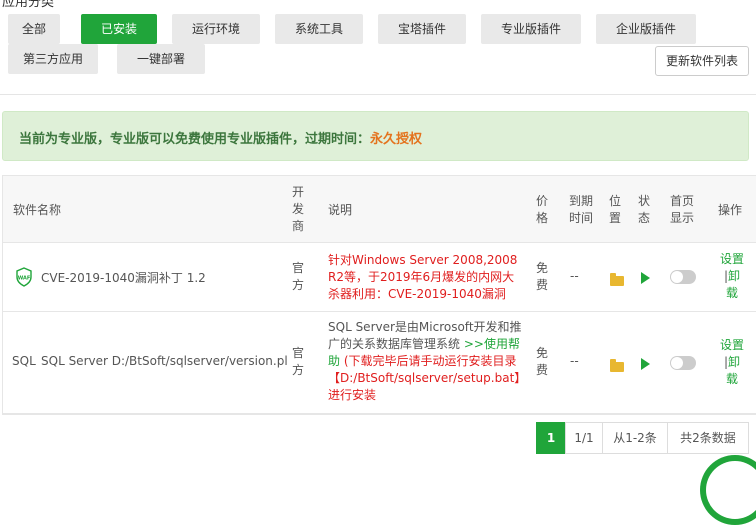 The image size is (756, 525). What do you see at coordinates (644, 210) in the screenshot?
I see `header-status: 状 态` at bounding box center [644, 210].